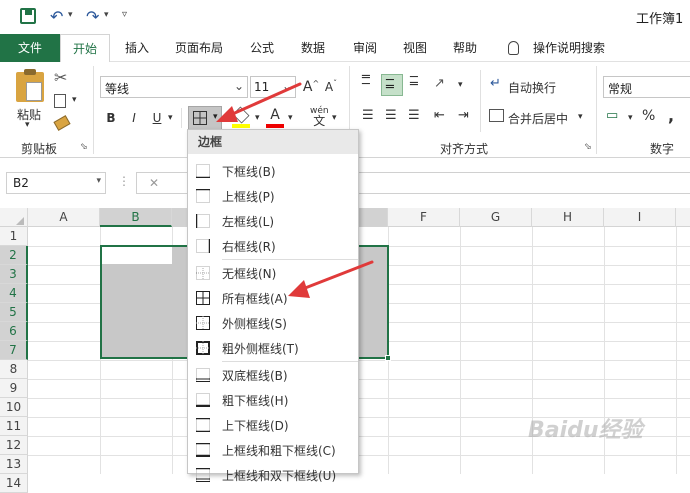 This screenshot has width=690, height=493. What do you see at coordinates (295, 190) in the screenshot?
I see `annotation-arrows` at bounding box center [295, 190].